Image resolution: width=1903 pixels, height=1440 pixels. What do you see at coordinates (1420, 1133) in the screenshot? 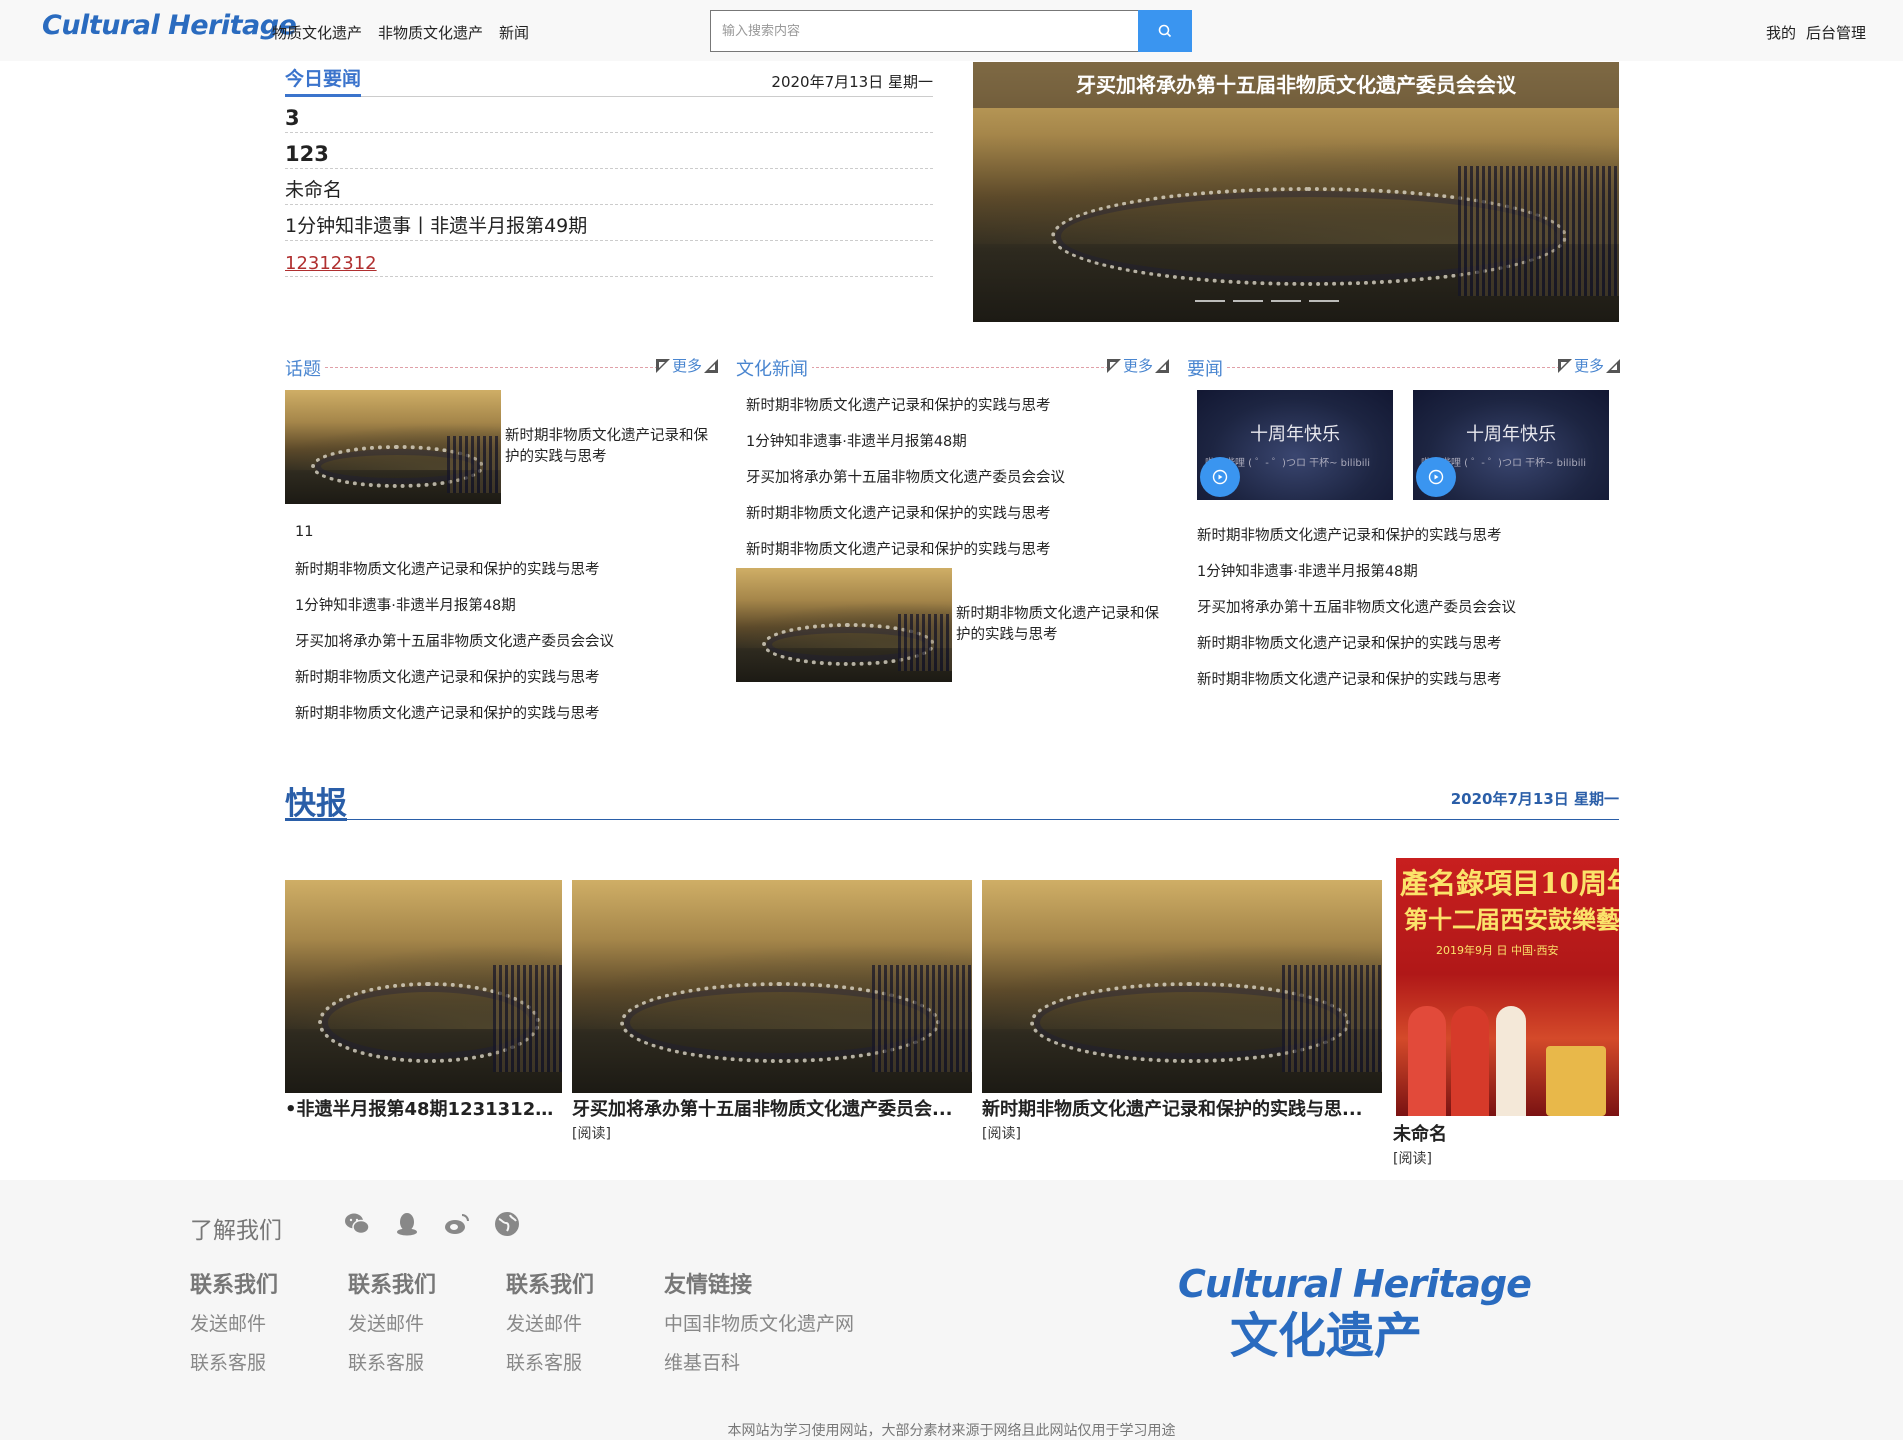
I see `card-title: 未命名` at bounding box center [1420, 1133].